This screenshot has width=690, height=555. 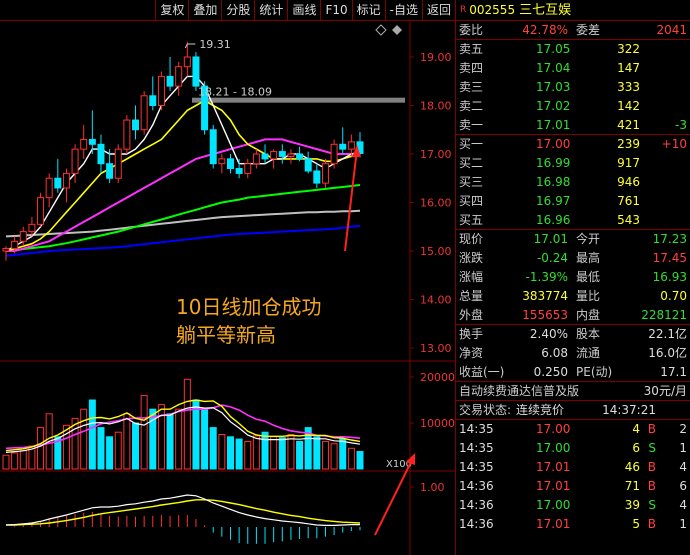 I want to click on webi-row: 委比 42.78% 委差 2041, so click(x=573, y=30).